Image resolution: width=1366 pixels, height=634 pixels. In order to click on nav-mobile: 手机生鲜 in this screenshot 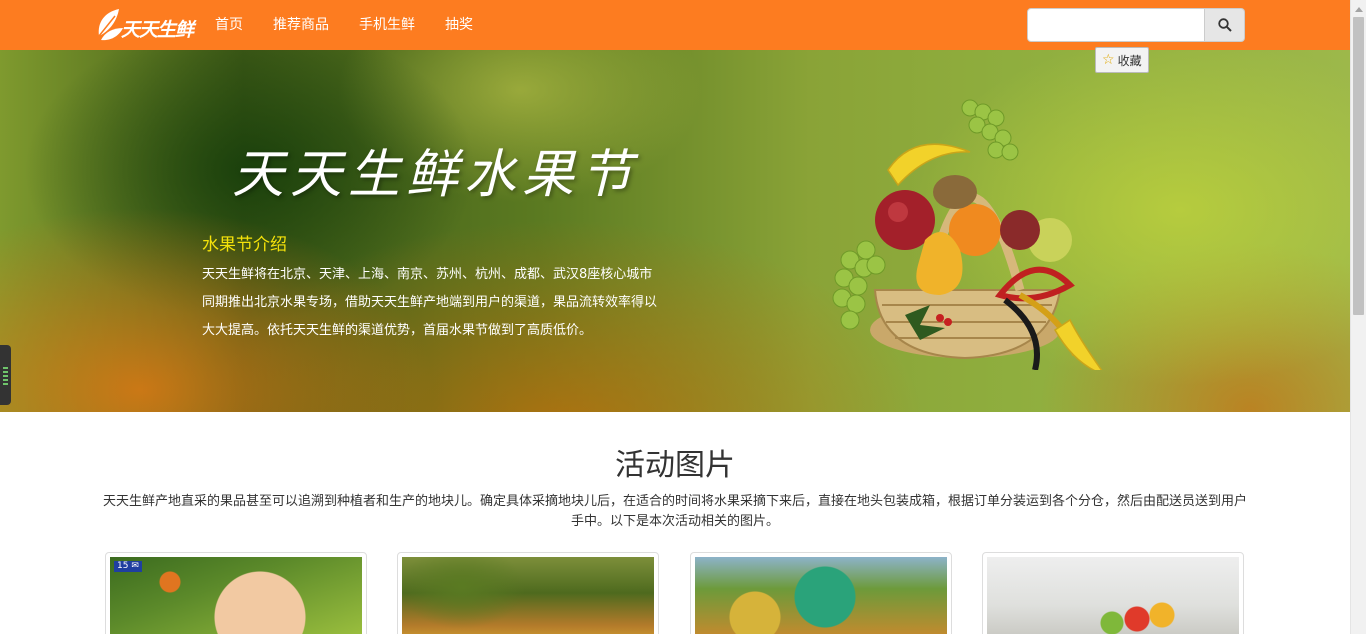, I will do `click(387, 25)`.